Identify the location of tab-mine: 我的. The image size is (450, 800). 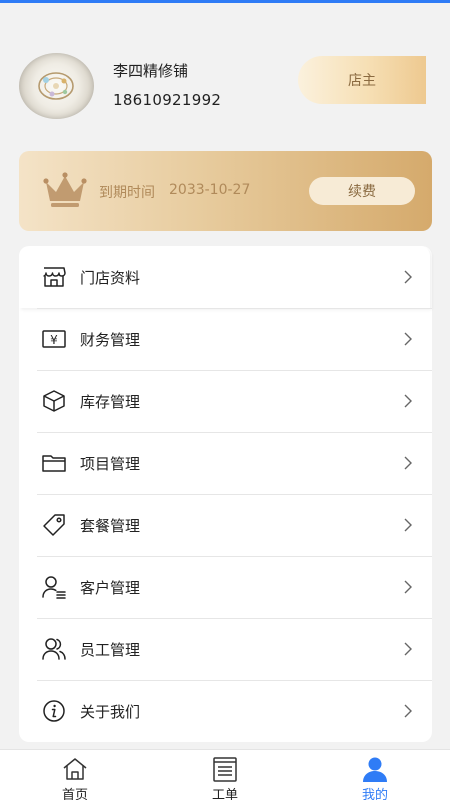
(375, 775).